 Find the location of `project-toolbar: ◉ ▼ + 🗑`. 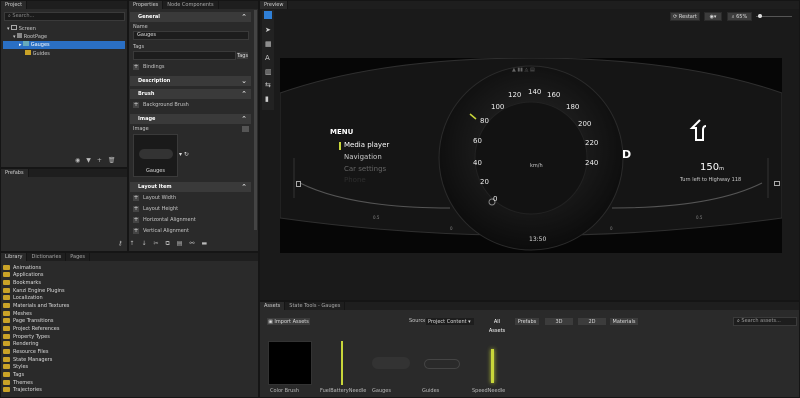

project-toolbar: ◉ ▼ + 🗑 is located at coordinates (101, 161).